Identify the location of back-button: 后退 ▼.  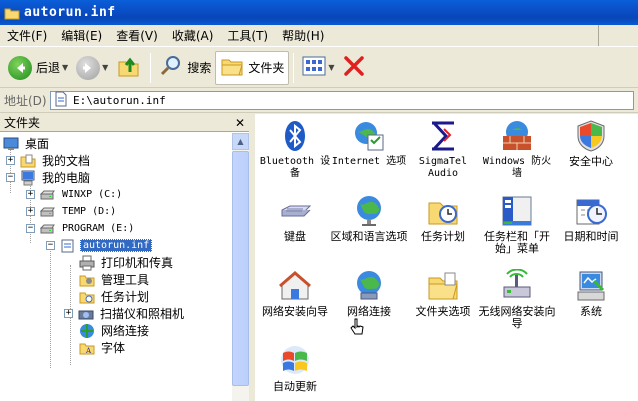
(38, 68).